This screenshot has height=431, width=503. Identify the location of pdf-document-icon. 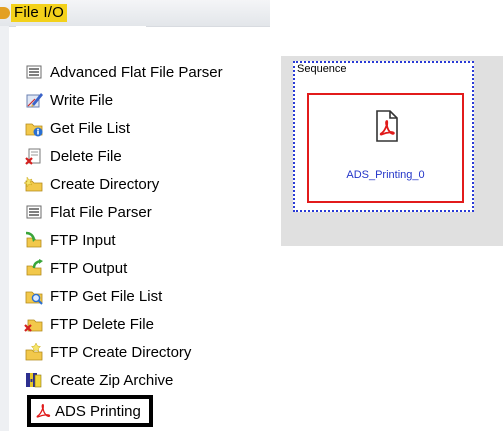
(387, 126).